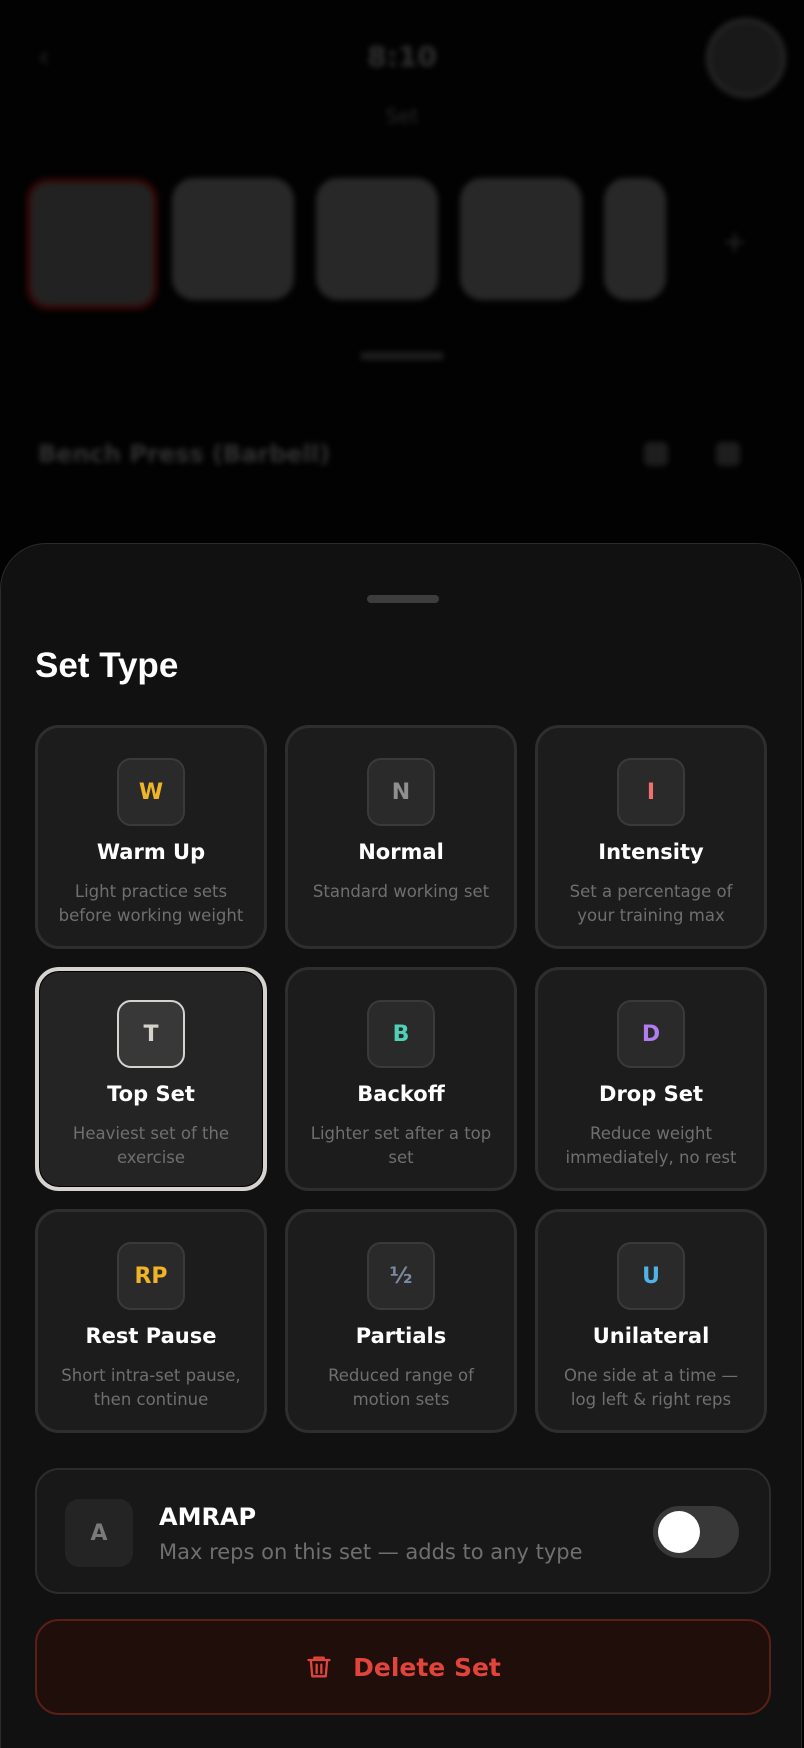  Describe the element at coordinates (679, 1532) in the screenshot. I see `toggle-knob` at that location.